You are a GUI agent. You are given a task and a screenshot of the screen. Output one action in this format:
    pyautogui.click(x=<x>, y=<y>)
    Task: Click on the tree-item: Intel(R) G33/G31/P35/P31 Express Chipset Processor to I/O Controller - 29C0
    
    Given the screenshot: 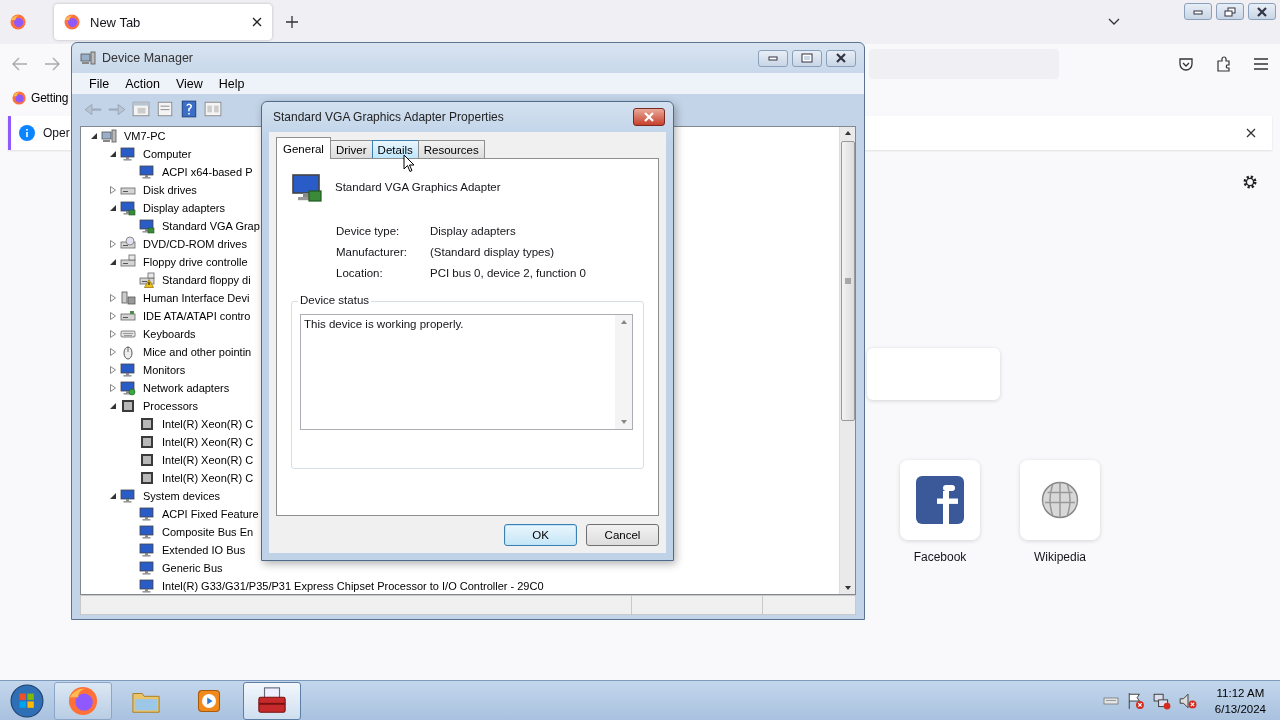 What is the action you would take?
    pyautogui.click(x=353, y=586)
    